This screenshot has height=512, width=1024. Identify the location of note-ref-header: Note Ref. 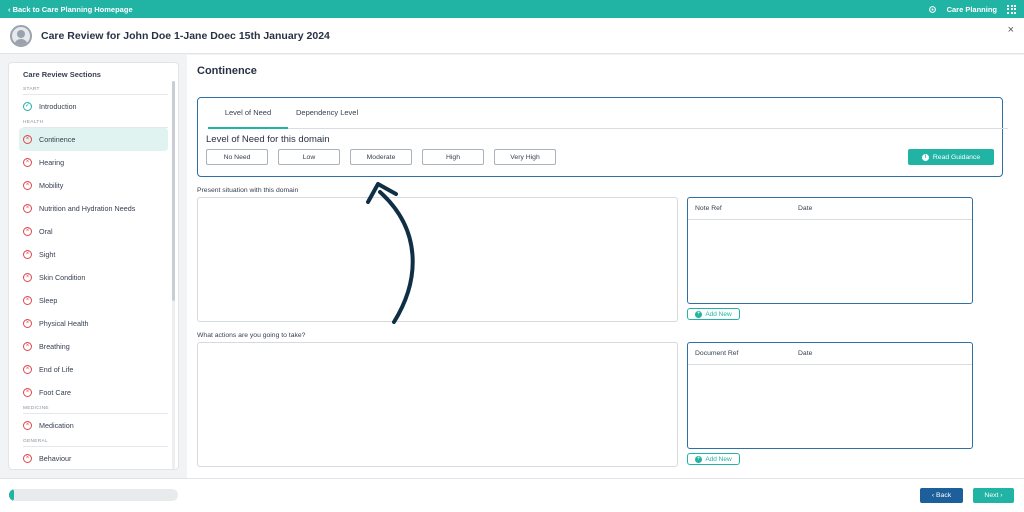
(708, 208).